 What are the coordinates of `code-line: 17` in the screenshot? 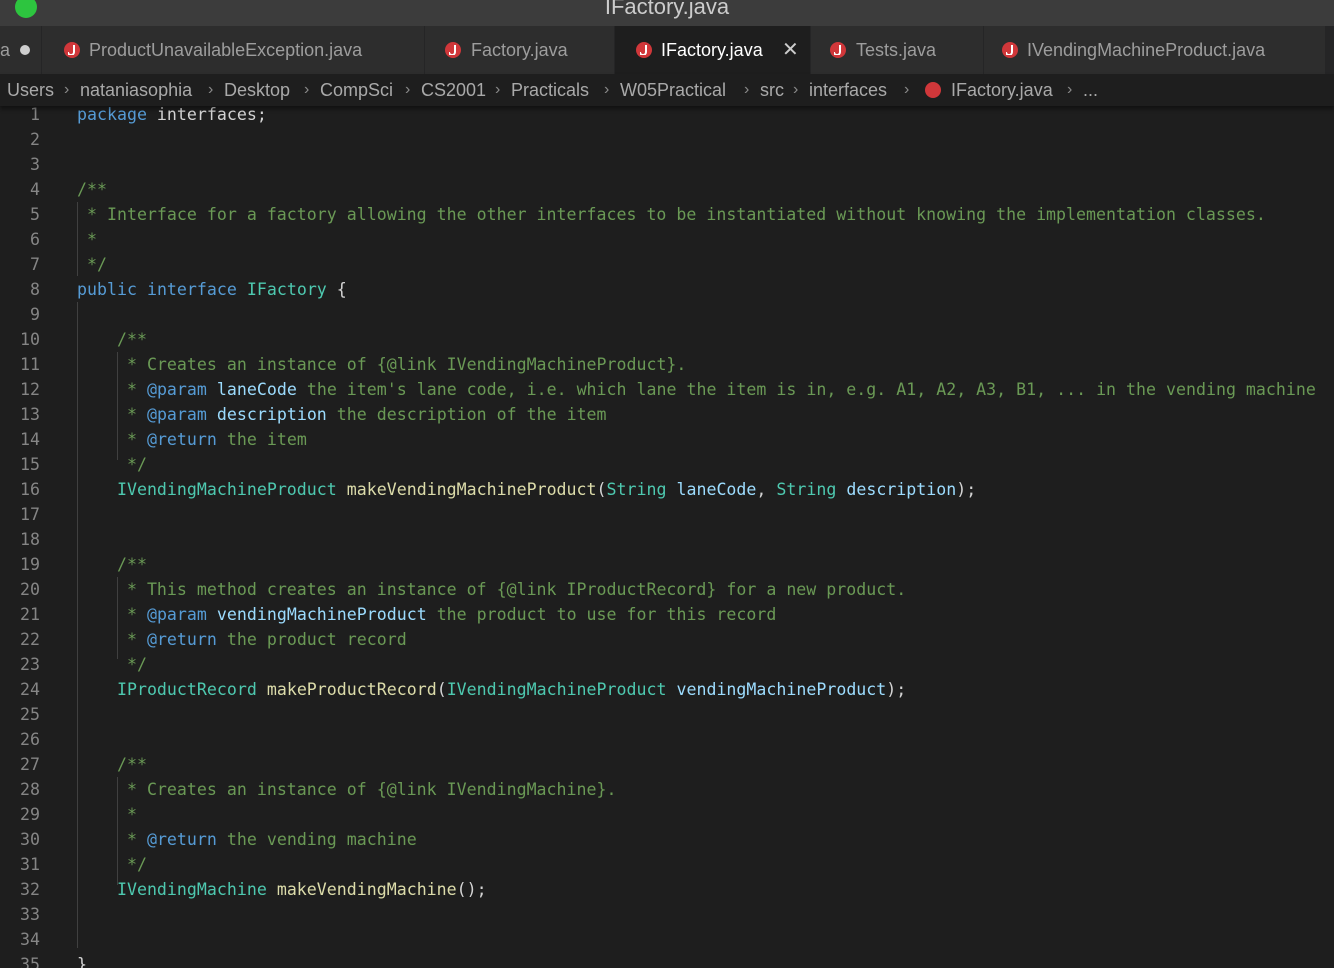 It's located at (667, 514).